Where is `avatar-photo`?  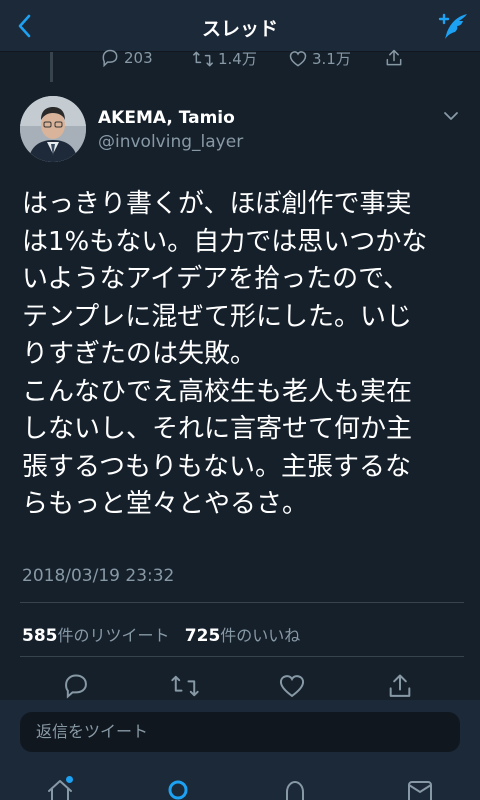 avatar-photo is located at coordinates (53, 129).